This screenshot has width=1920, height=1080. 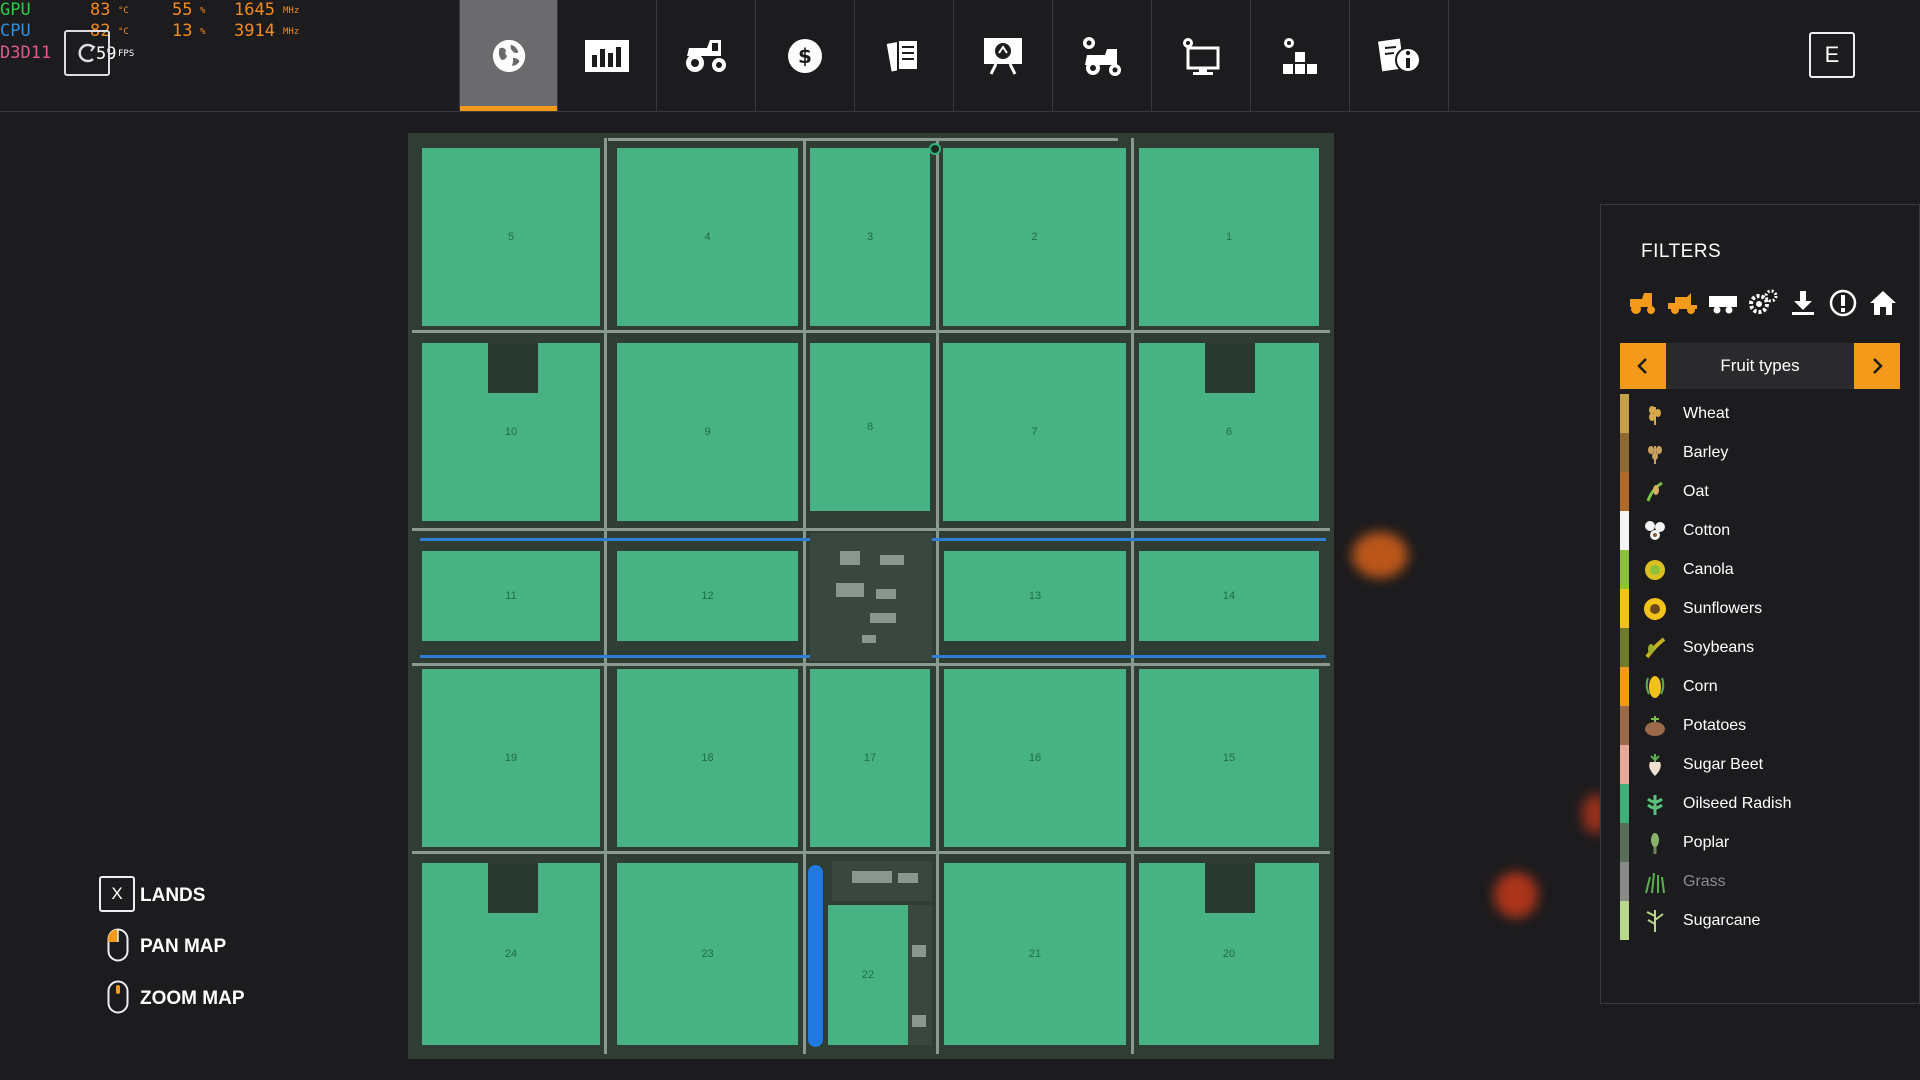 What do you see at coordinates (1760, 881) in the screenshot?
I see `fruit-type-item: Grass` at bounding box center [1760, 881].